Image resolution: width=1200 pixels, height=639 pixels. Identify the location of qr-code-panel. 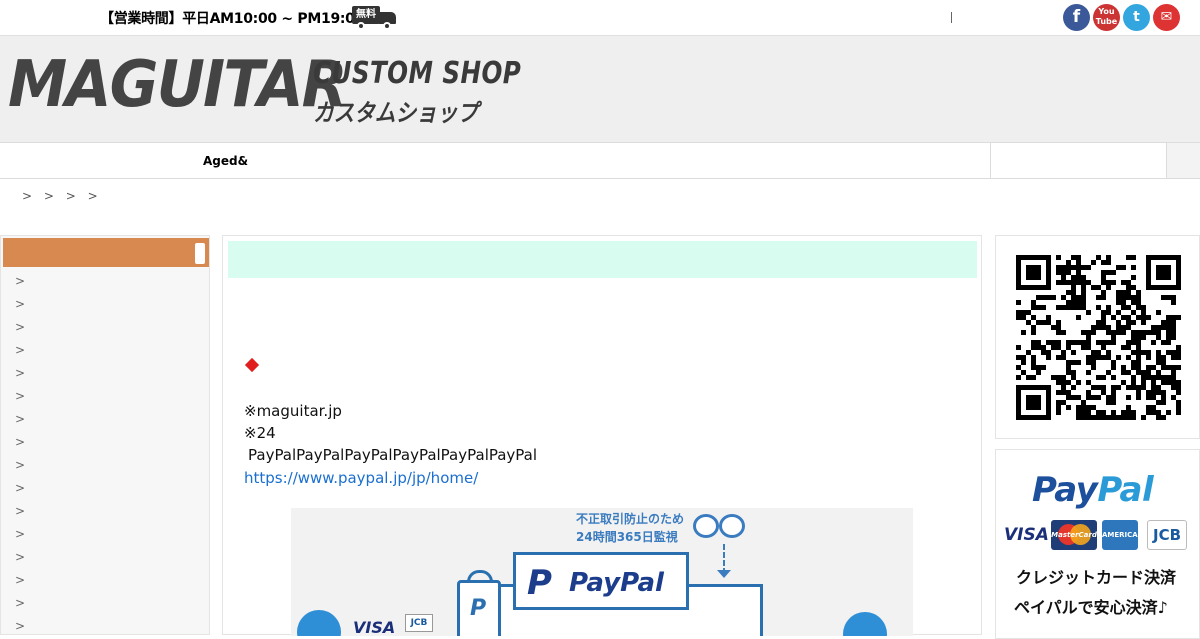
(1097, 337).